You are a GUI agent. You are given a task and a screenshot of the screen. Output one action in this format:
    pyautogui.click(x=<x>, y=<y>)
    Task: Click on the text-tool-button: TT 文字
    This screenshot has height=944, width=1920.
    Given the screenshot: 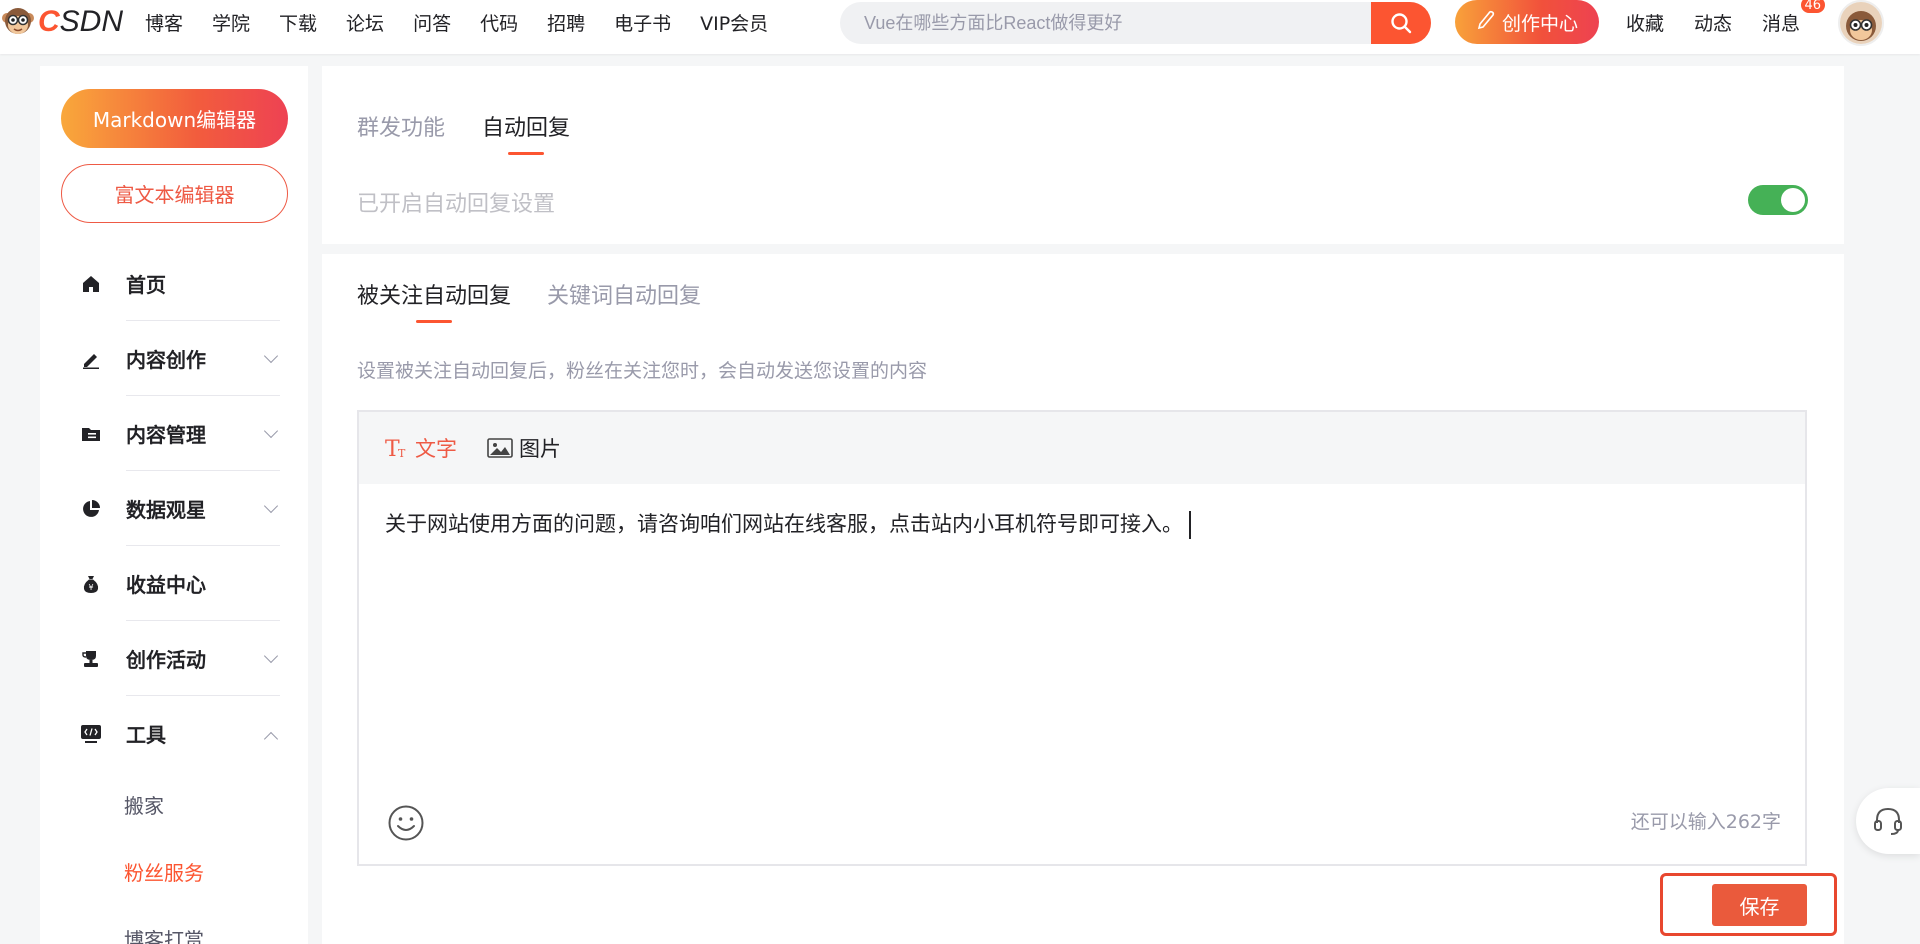 What is the action you would take?
    pyautogui.click(x=421, y=448)
    